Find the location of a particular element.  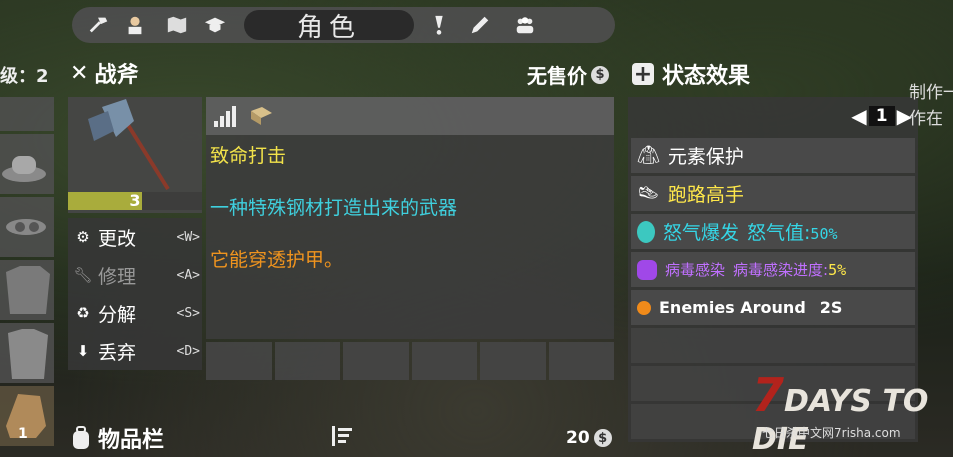

pencil-icon is located at coordinates (480, 25).